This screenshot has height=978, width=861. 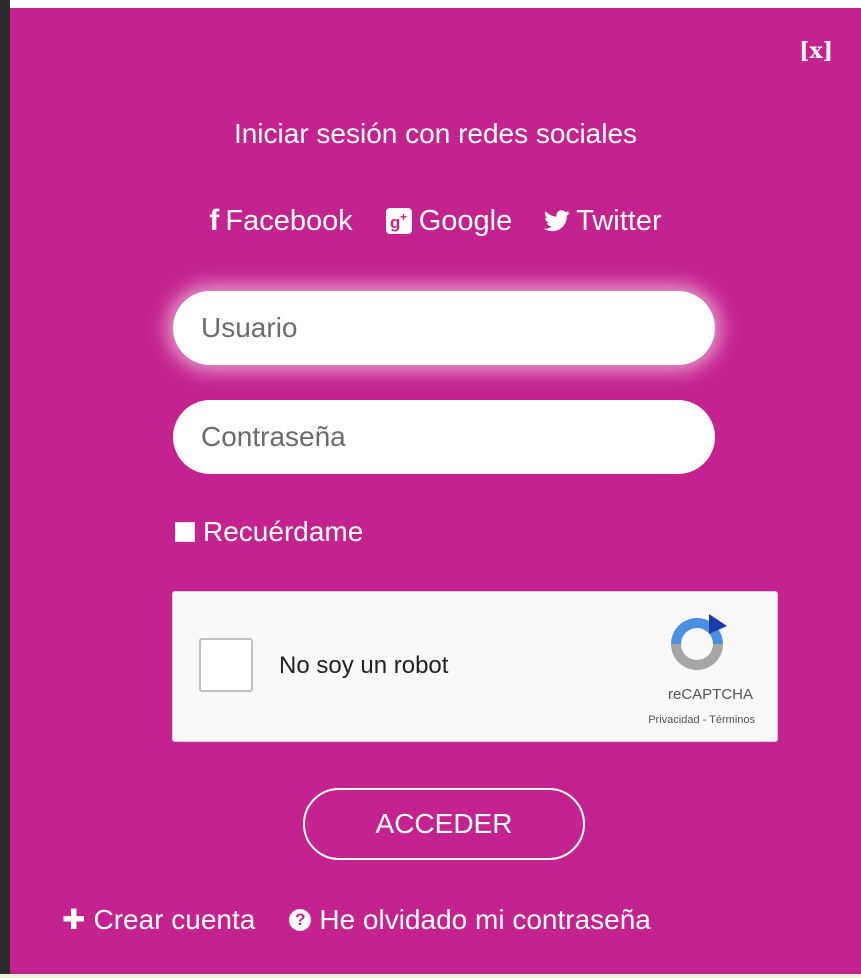 What do you see at coordinates (174, 919) in the screenshot?
I see `create-account-label: Crear cuenta` at bounding box center [174, 919].